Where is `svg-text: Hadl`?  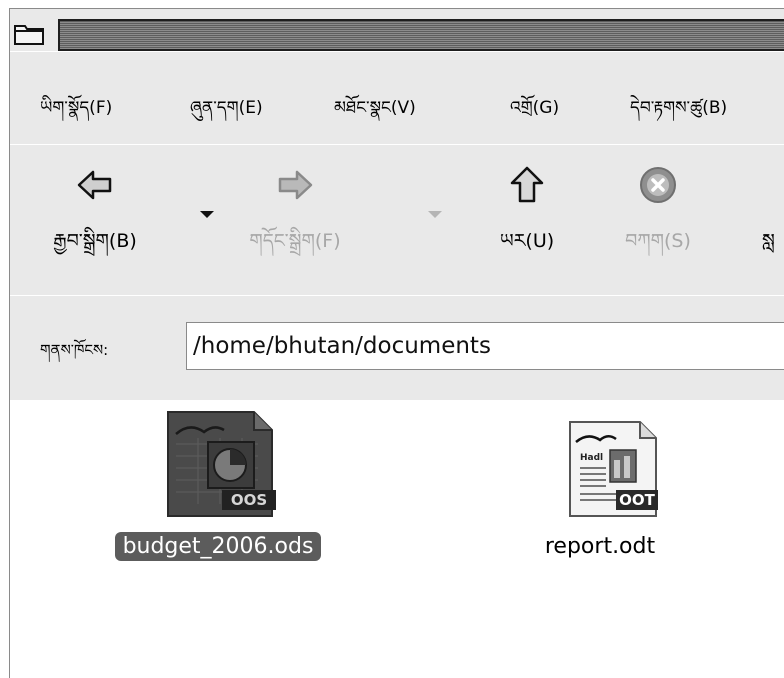 svg-text: Hadl is located at coordinates (591, 458).